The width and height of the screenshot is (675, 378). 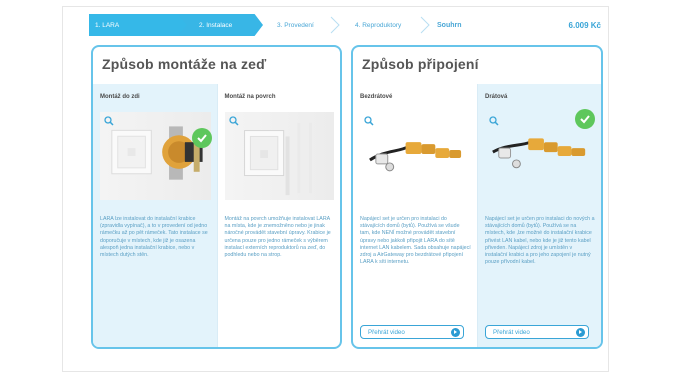 I want to click on option-title: Drátová, so click(x=496, y=97).